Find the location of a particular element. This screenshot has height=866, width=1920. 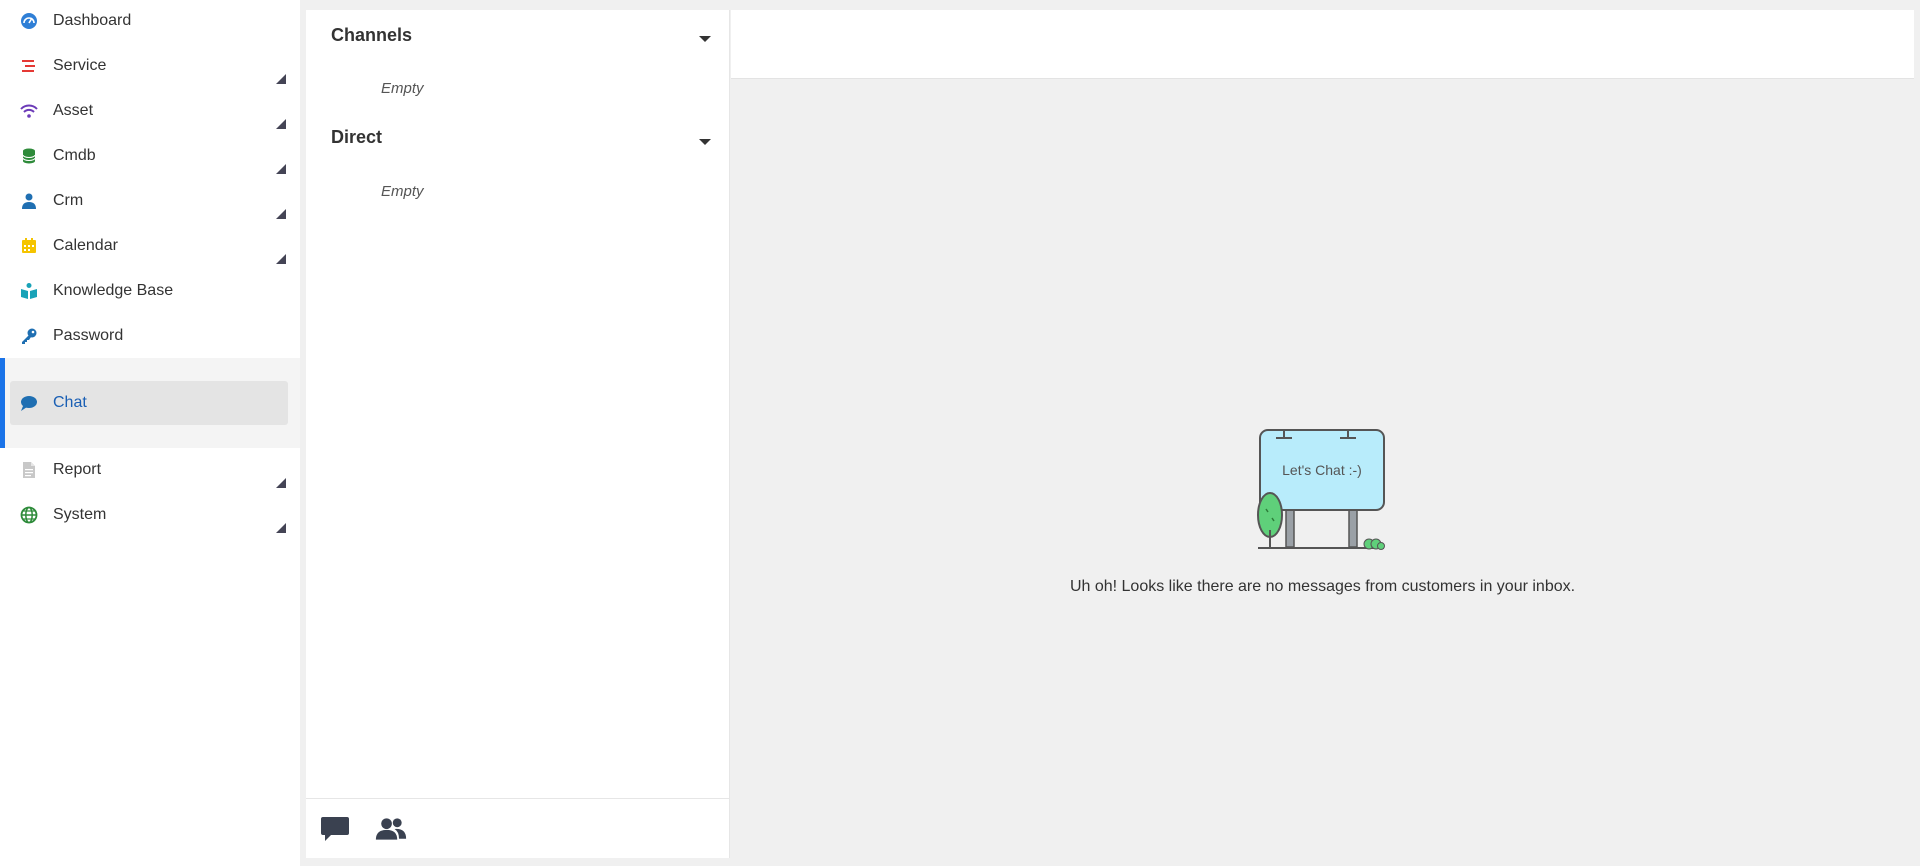

book-reader-icon is located at coordinates (29, 291).